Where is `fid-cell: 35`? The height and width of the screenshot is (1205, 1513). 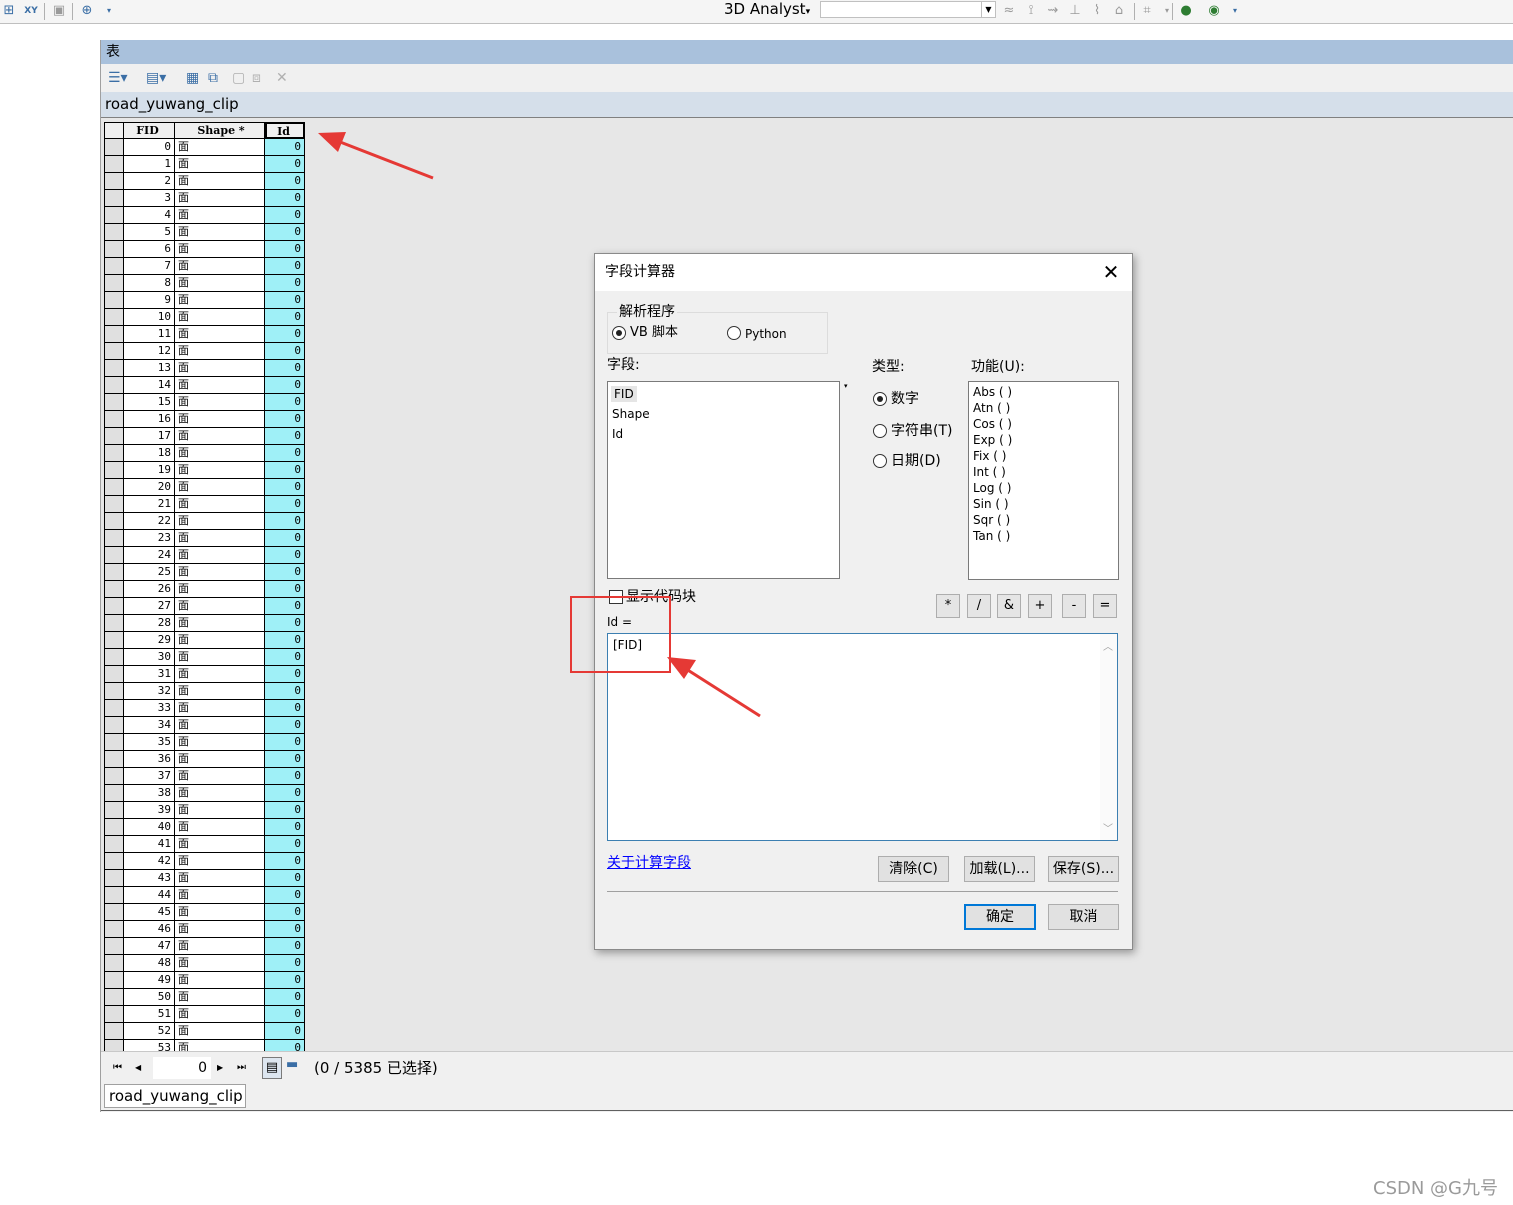
fid-cell: 35 is located at coordinates (149, 742).